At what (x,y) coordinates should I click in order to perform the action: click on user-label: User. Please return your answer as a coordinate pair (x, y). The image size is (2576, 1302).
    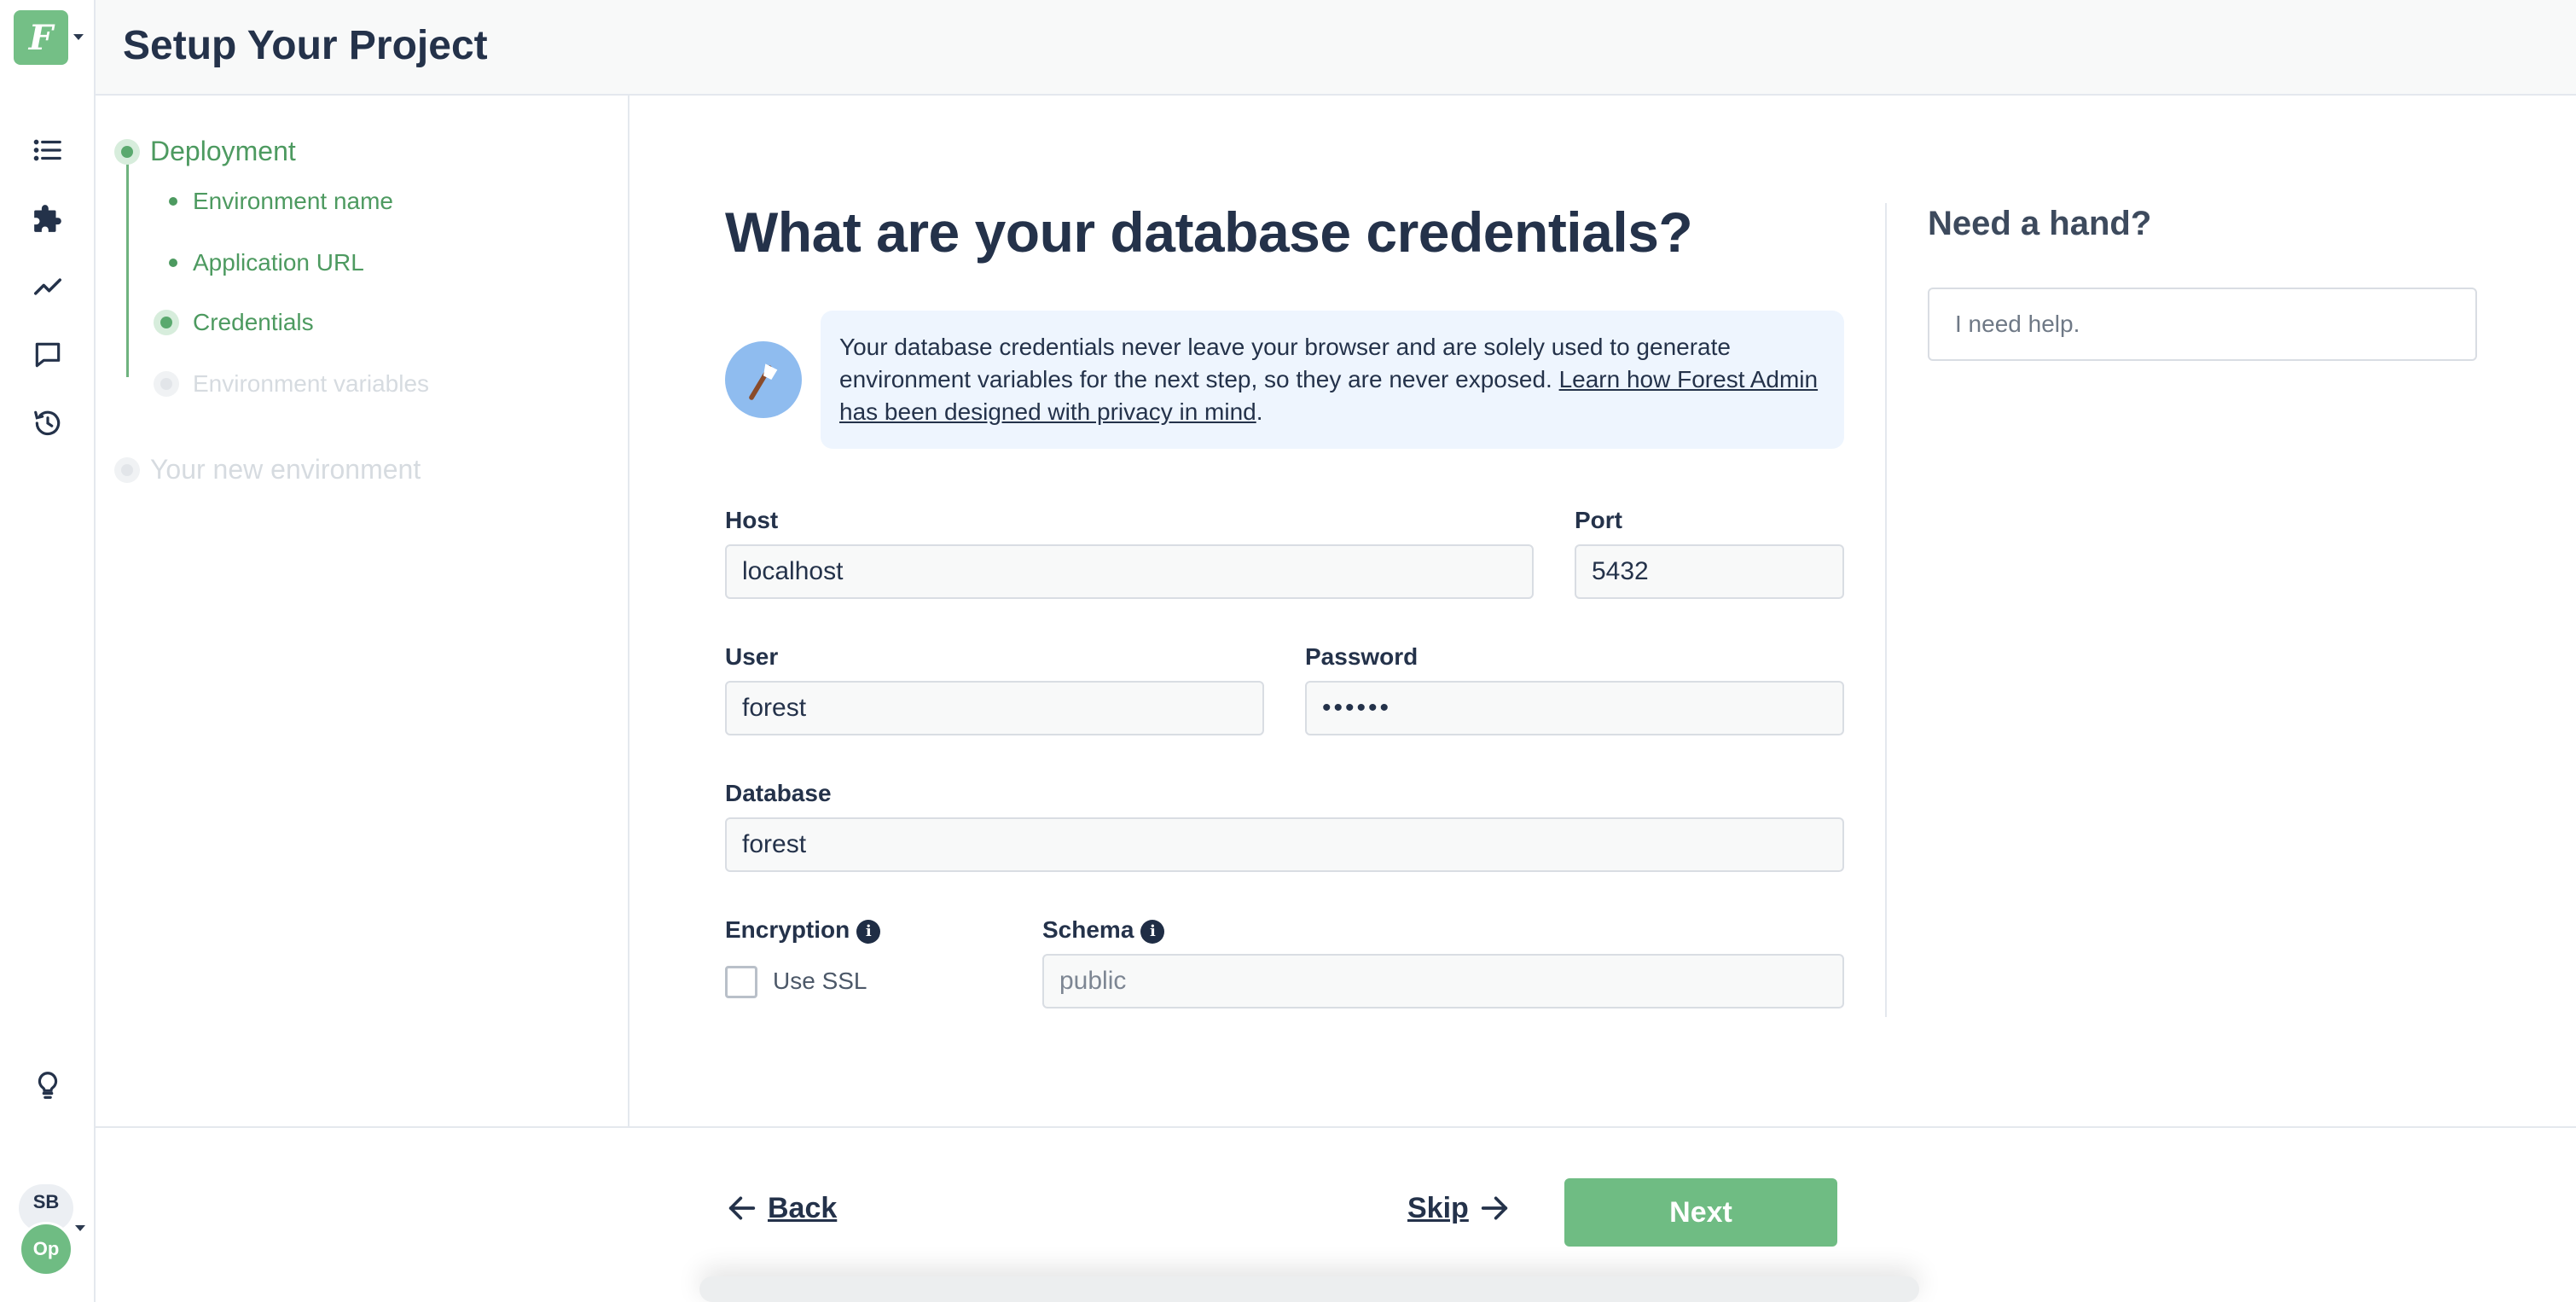
    Looking at the image, I should click on (752, 656).